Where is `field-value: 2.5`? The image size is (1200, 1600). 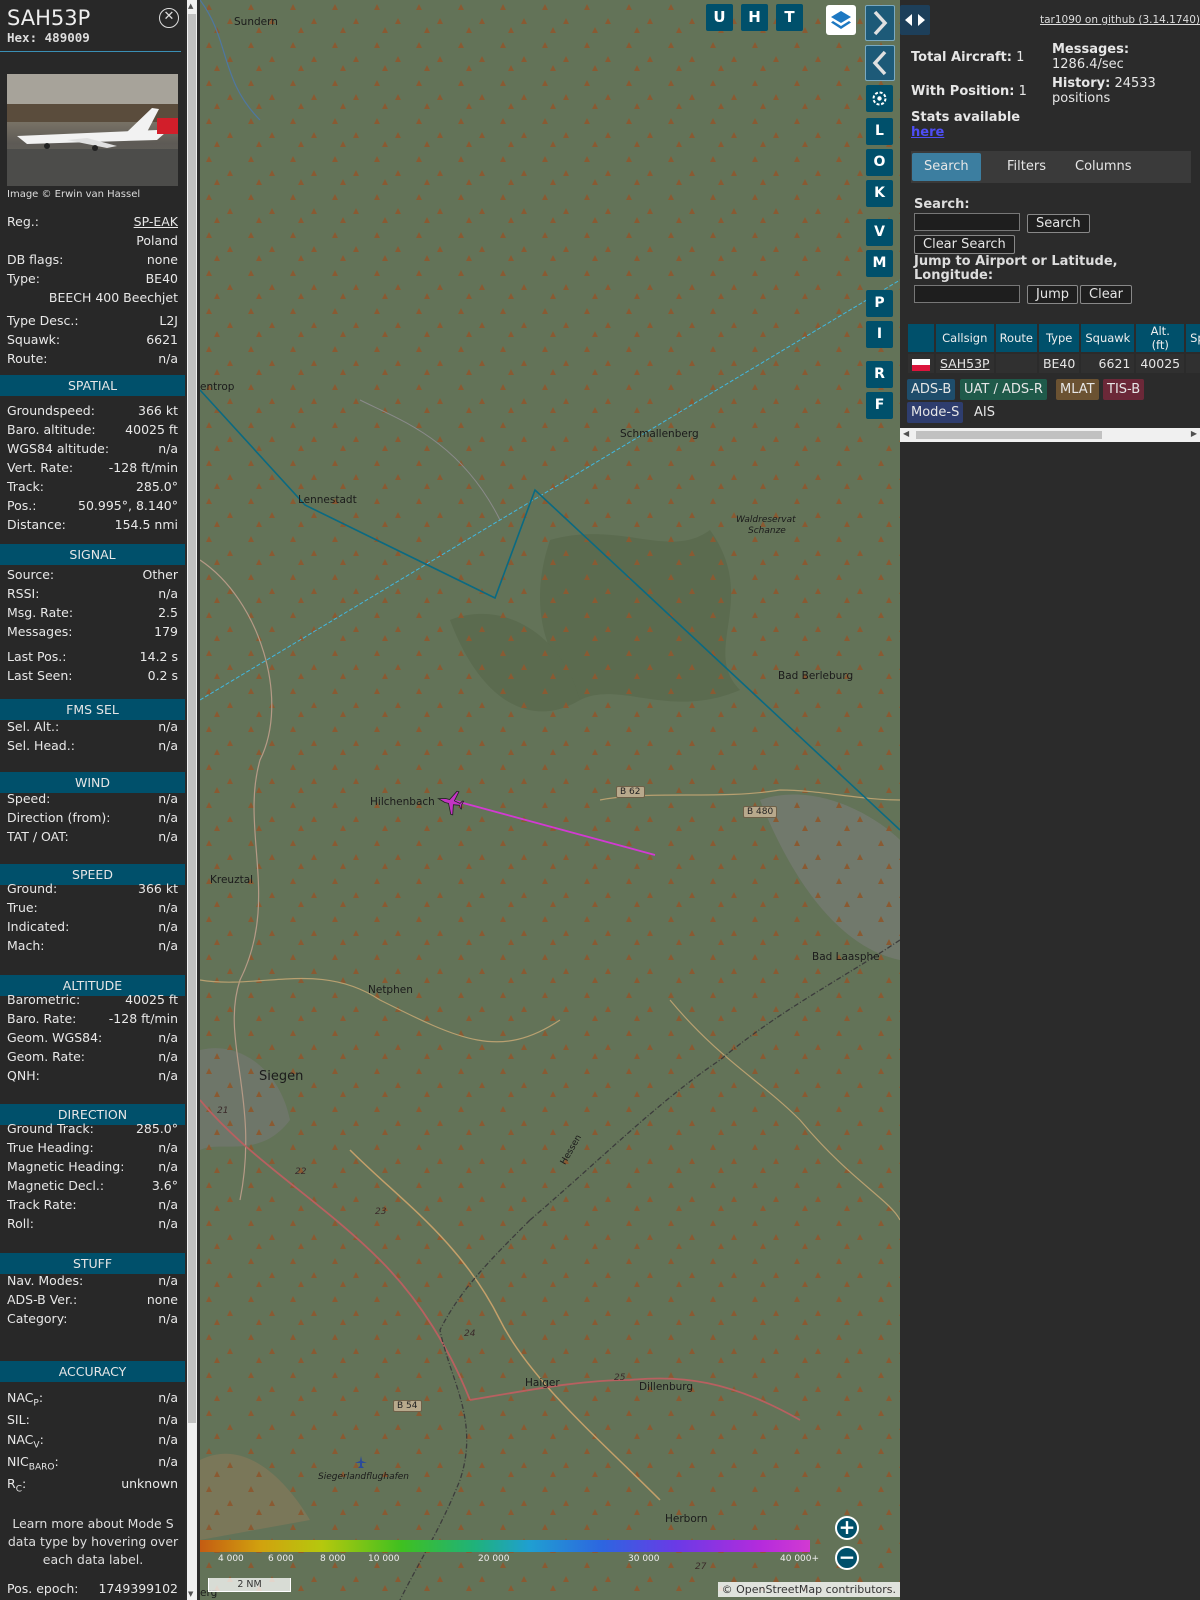 field-value: 2.5 is located at coordinates (168, 612).